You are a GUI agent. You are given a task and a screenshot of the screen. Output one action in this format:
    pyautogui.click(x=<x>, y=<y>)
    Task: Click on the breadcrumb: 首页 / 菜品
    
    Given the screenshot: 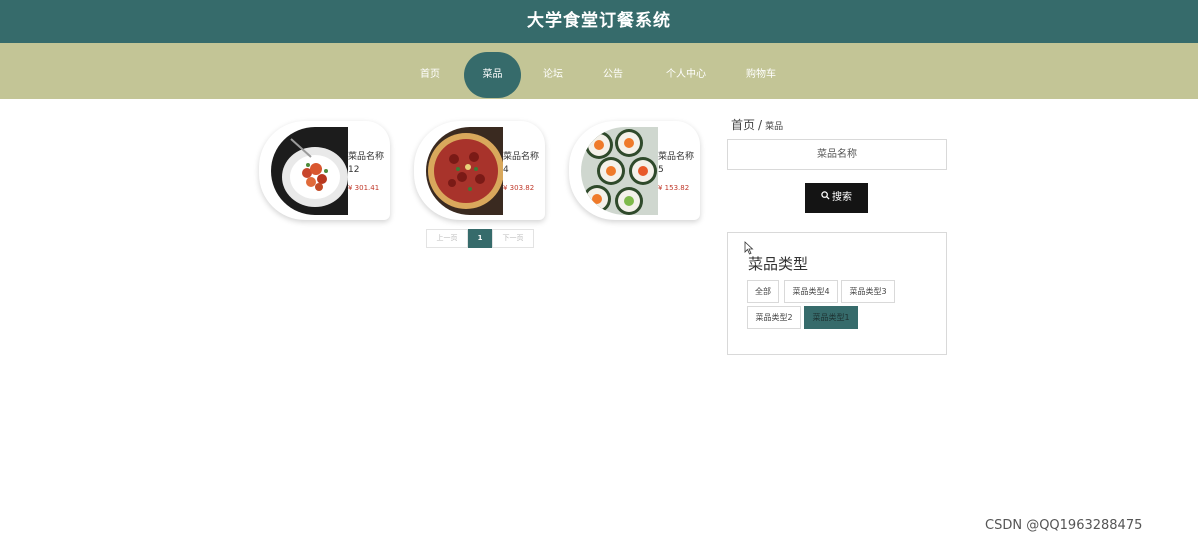 What is the action you would take?
    pyautogui.click(x=757, y=124)
    